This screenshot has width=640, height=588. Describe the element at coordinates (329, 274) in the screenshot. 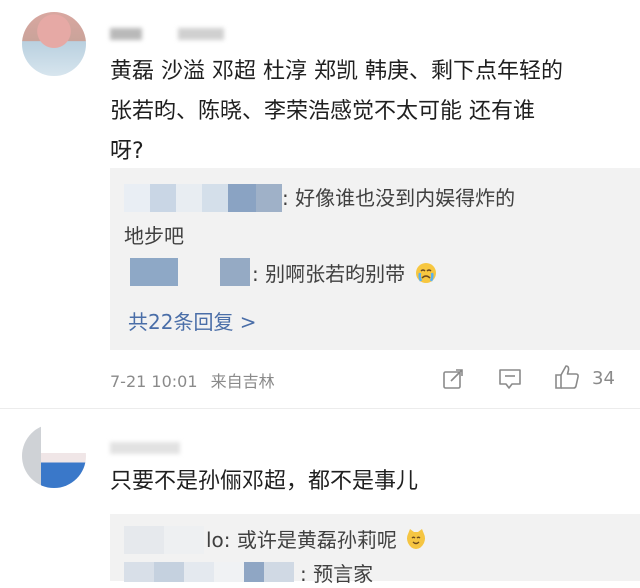

I see `reply-text-content: : 别啊张若昀别带` at that location.